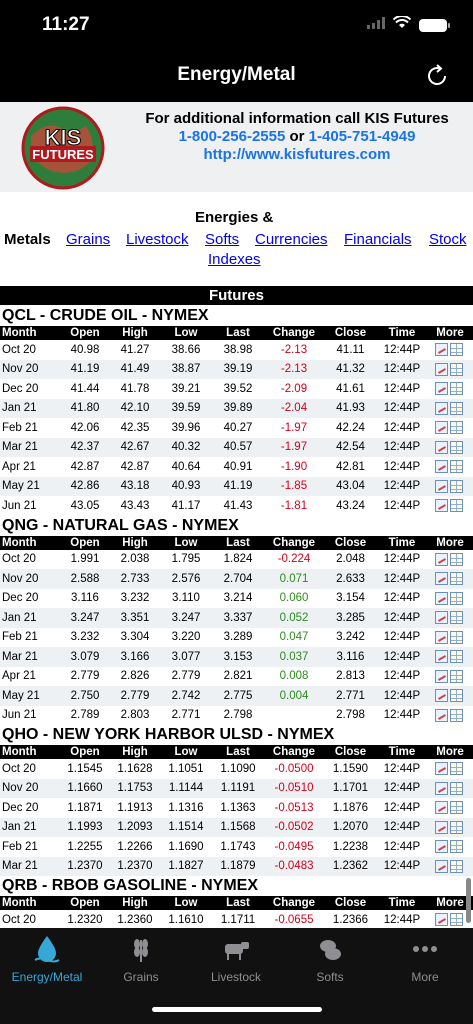 The width and height of the screenshot is (473, 1024). Describe the element at coordinates (236, 963) in the screenshot. I see `tab-livestock: Livestock` at that location.